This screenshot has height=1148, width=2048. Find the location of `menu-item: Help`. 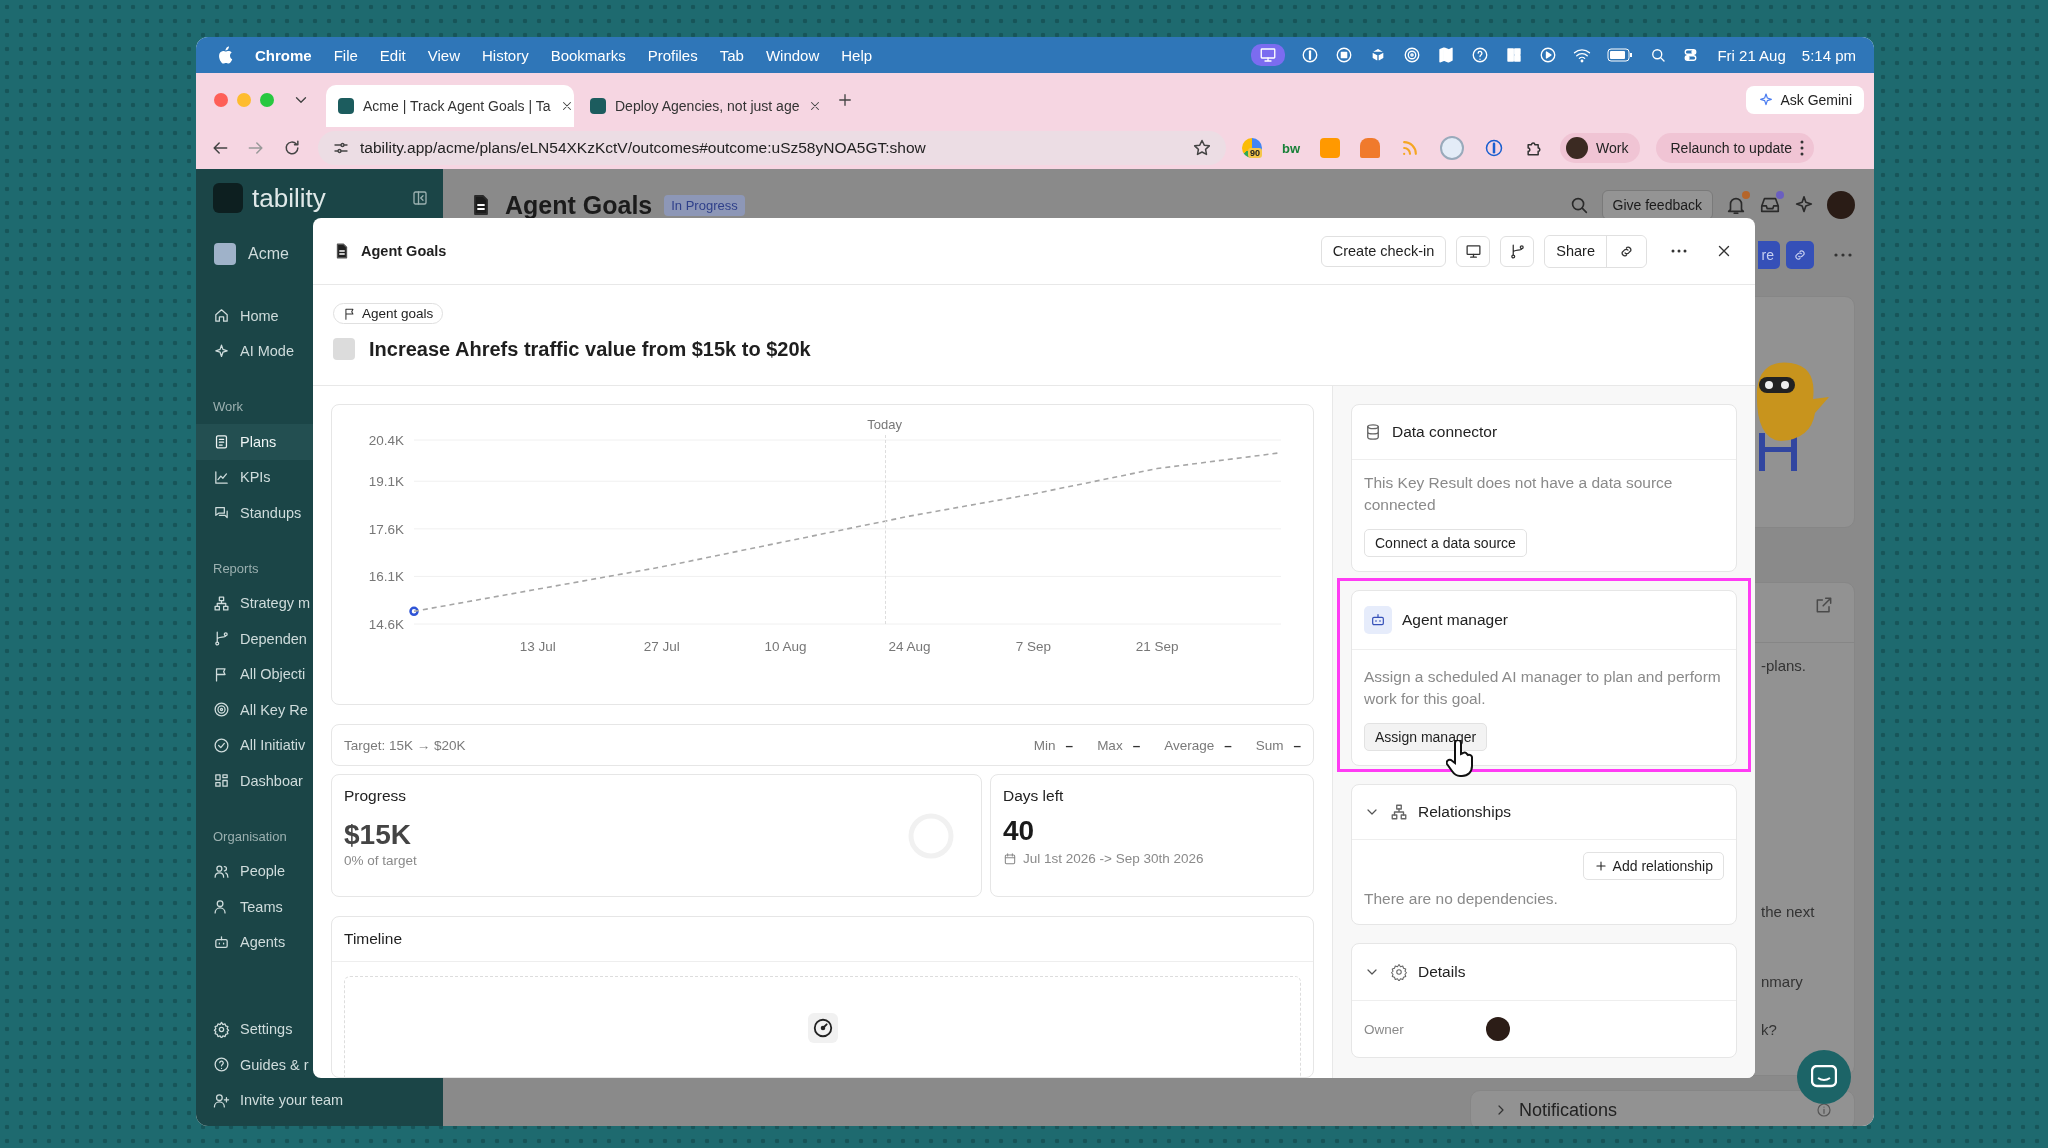

menu-item: Help is located at coordinates (857, 55).